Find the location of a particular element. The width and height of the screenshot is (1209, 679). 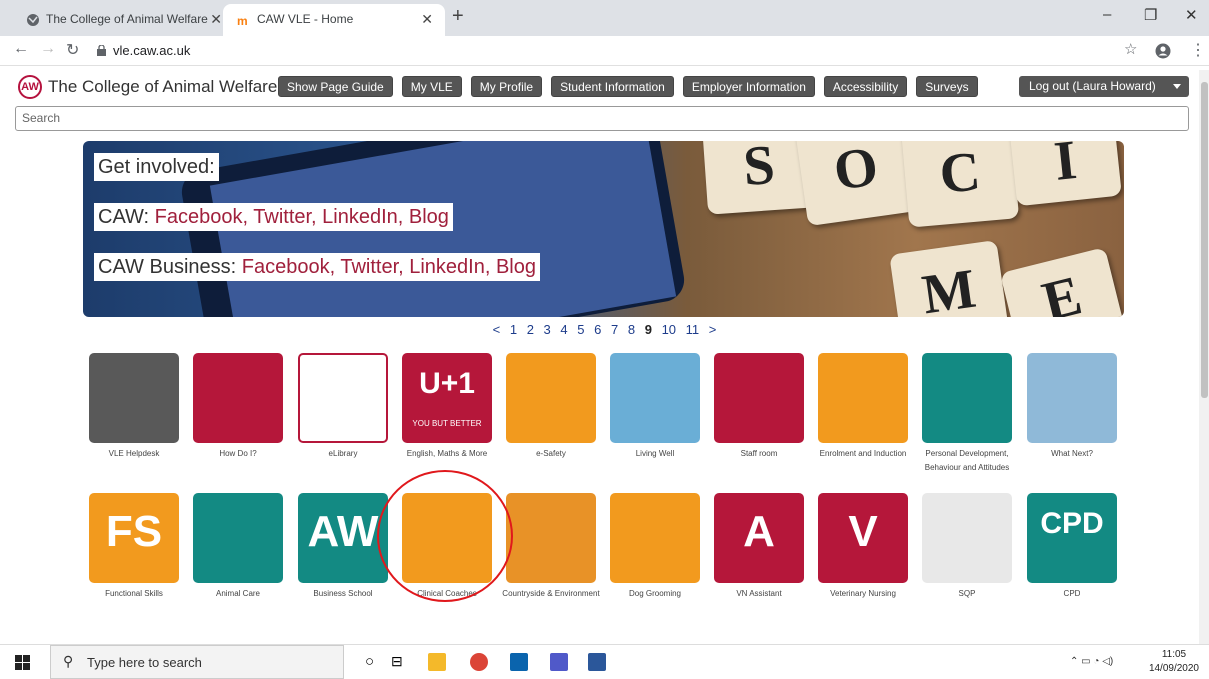

course-tile-label: How Do I? is located at coordinates (238, 454).